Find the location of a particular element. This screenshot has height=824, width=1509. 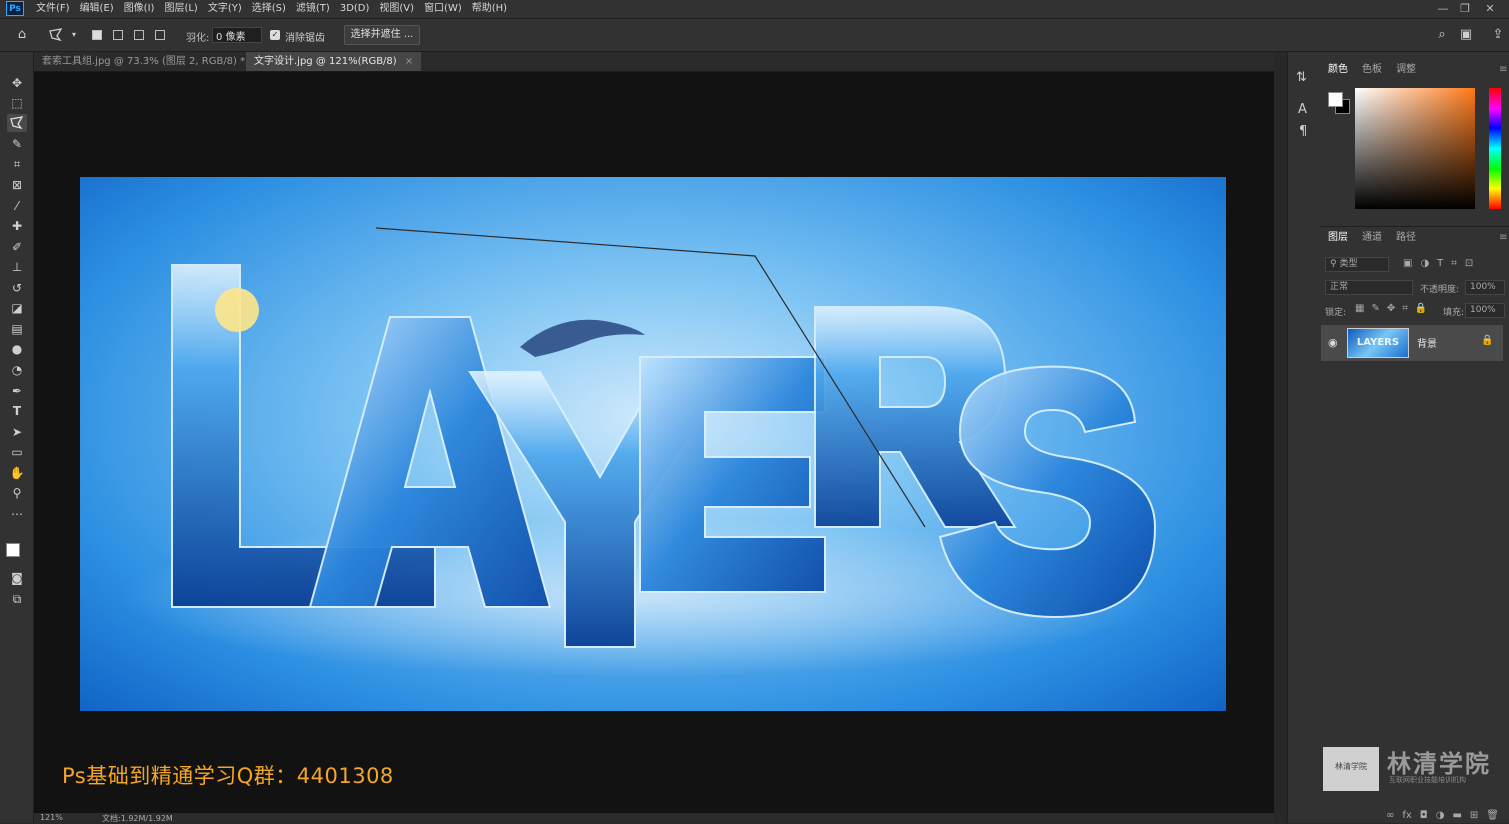

layer-filter-select: ⚲ 类型 is located at coordinates (1357, 264).